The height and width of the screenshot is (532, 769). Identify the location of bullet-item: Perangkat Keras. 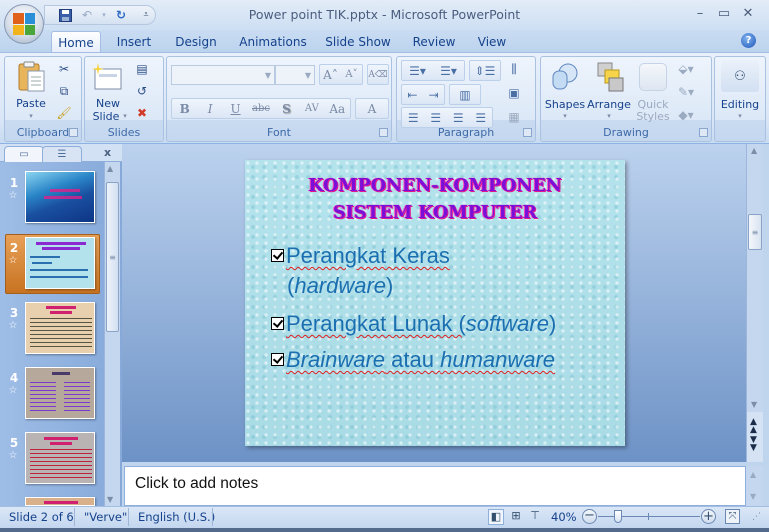
(360, 256).